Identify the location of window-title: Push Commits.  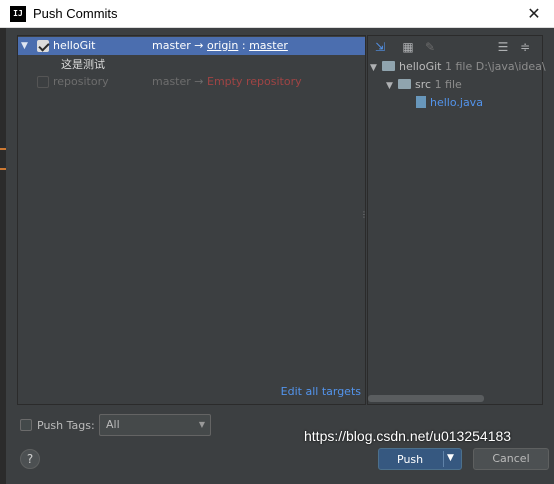
(75, 13).